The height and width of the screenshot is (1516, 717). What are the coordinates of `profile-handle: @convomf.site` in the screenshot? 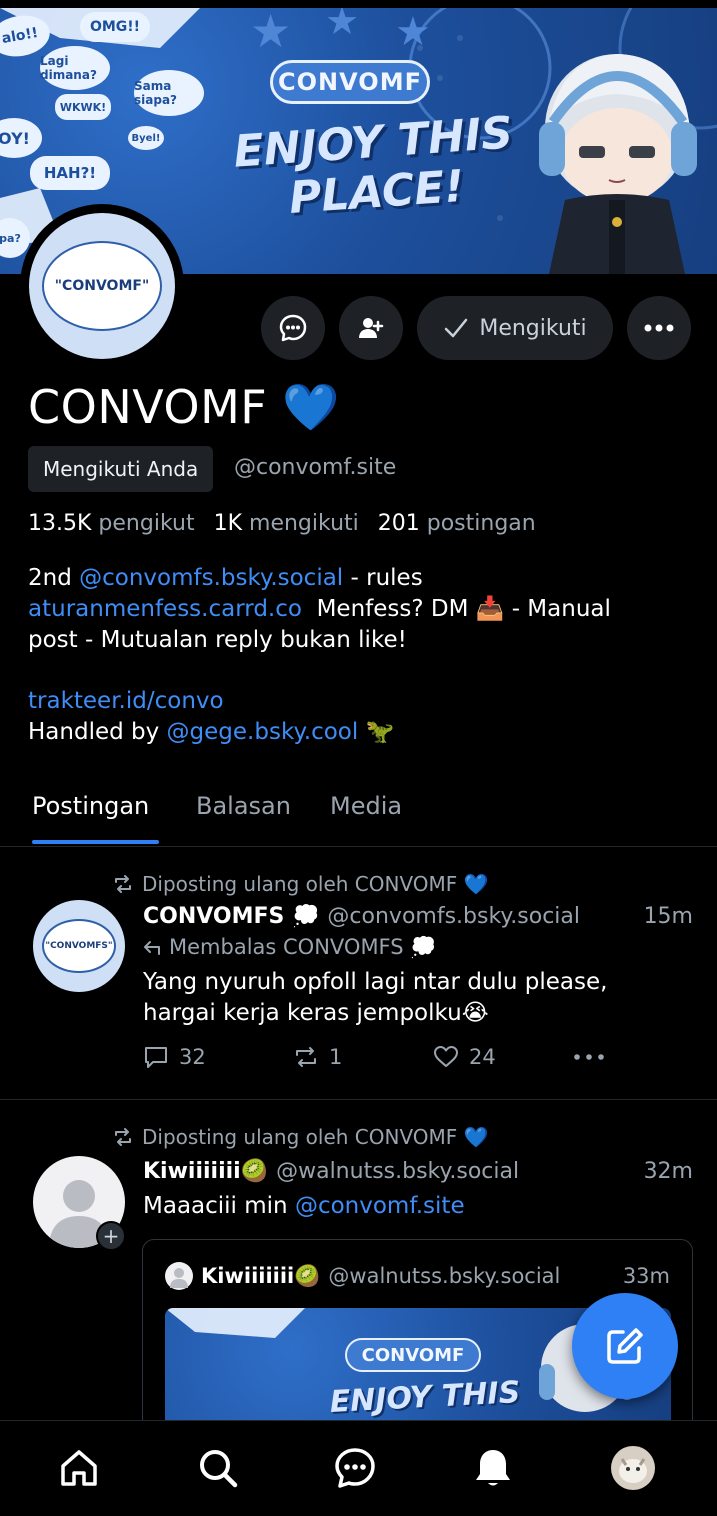 It's located at (315, 467).